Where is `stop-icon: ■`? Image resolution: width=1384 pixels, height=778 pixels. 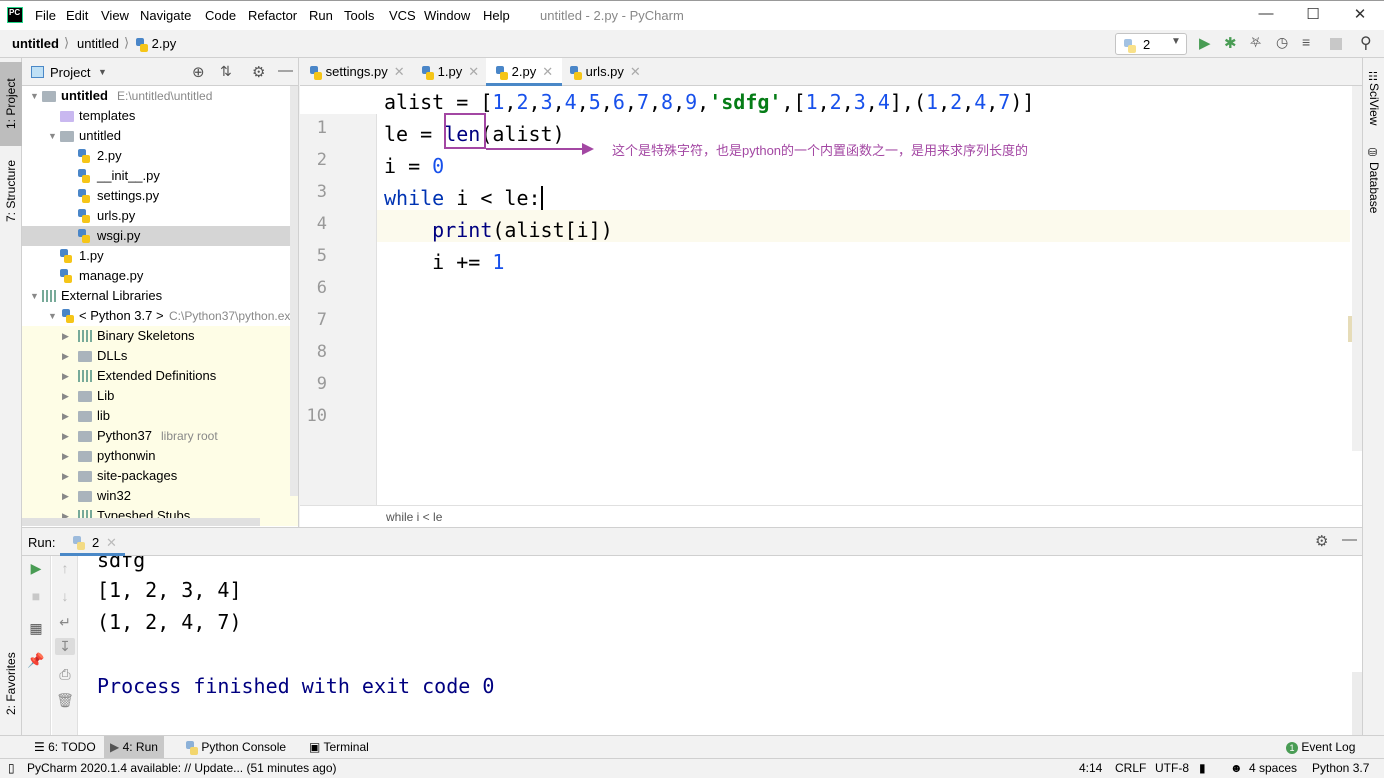
stop-icon: ■ is located at coordinates (36, 596).